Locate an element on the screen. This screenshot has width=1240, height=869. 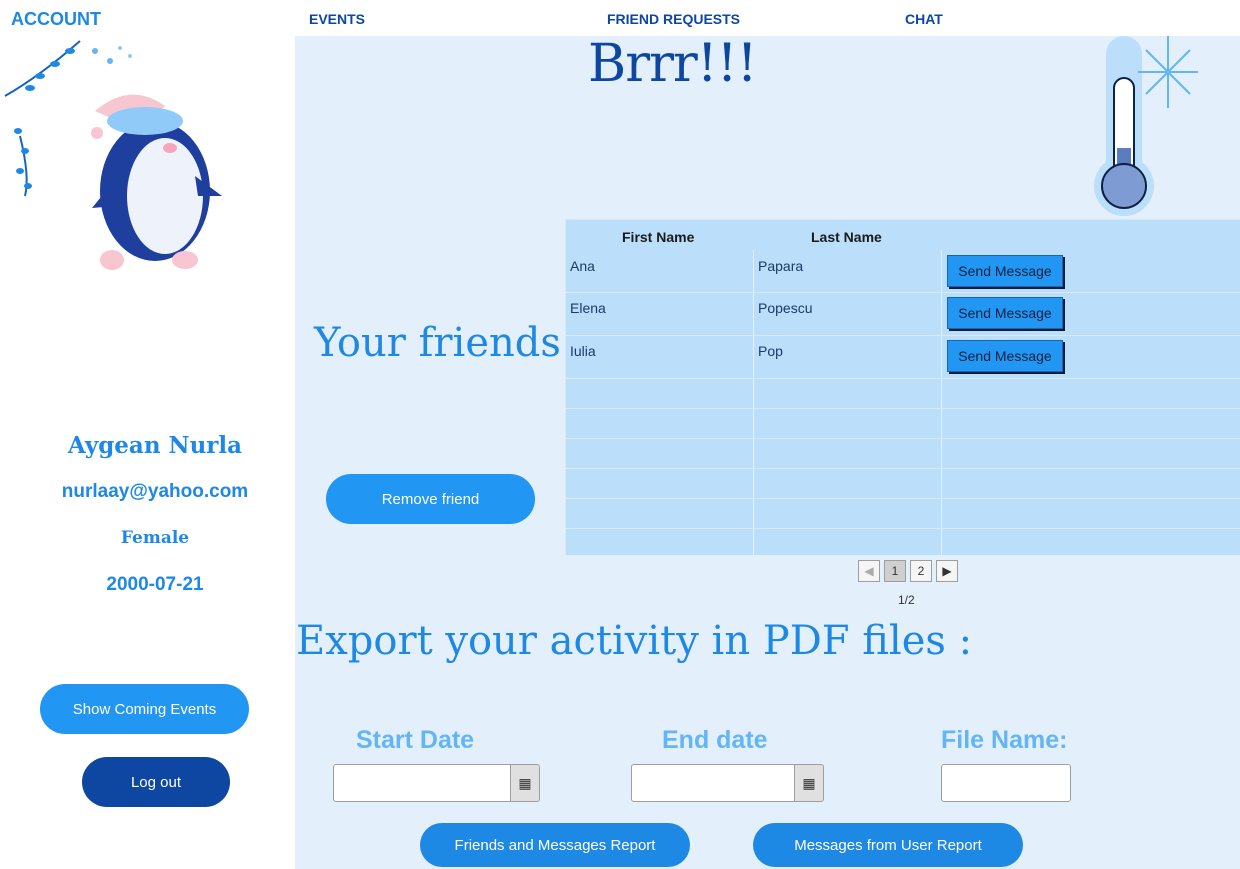
next-page-icon: ▶ is located at coordinates (947, 571).